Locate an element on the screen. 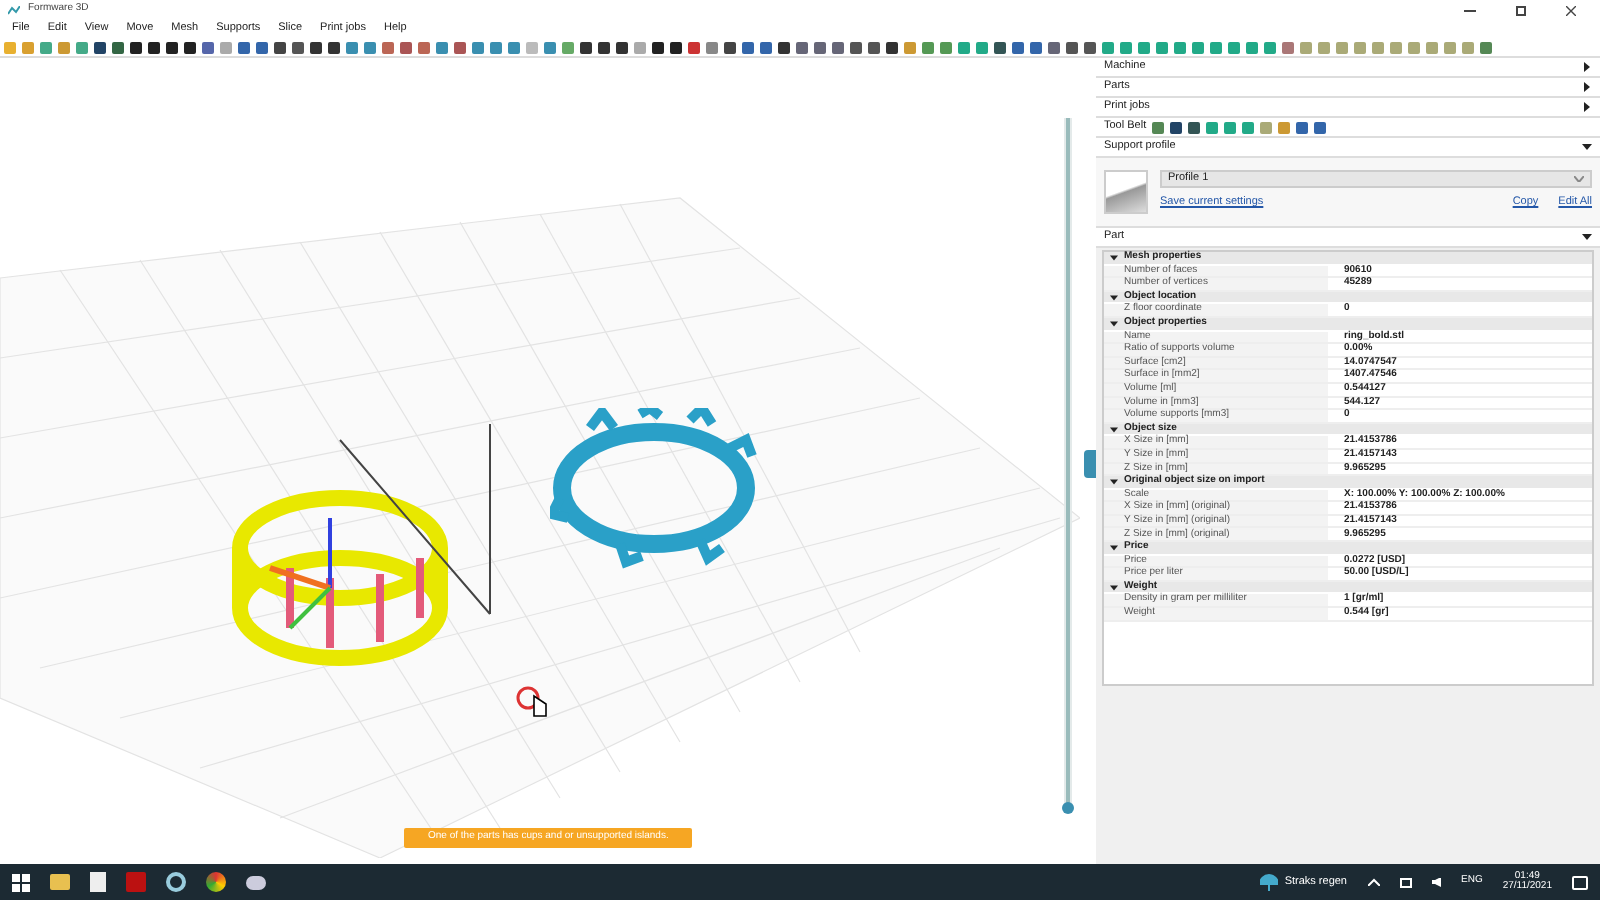  umbrella-icon is located at coordinates (1269, 882).